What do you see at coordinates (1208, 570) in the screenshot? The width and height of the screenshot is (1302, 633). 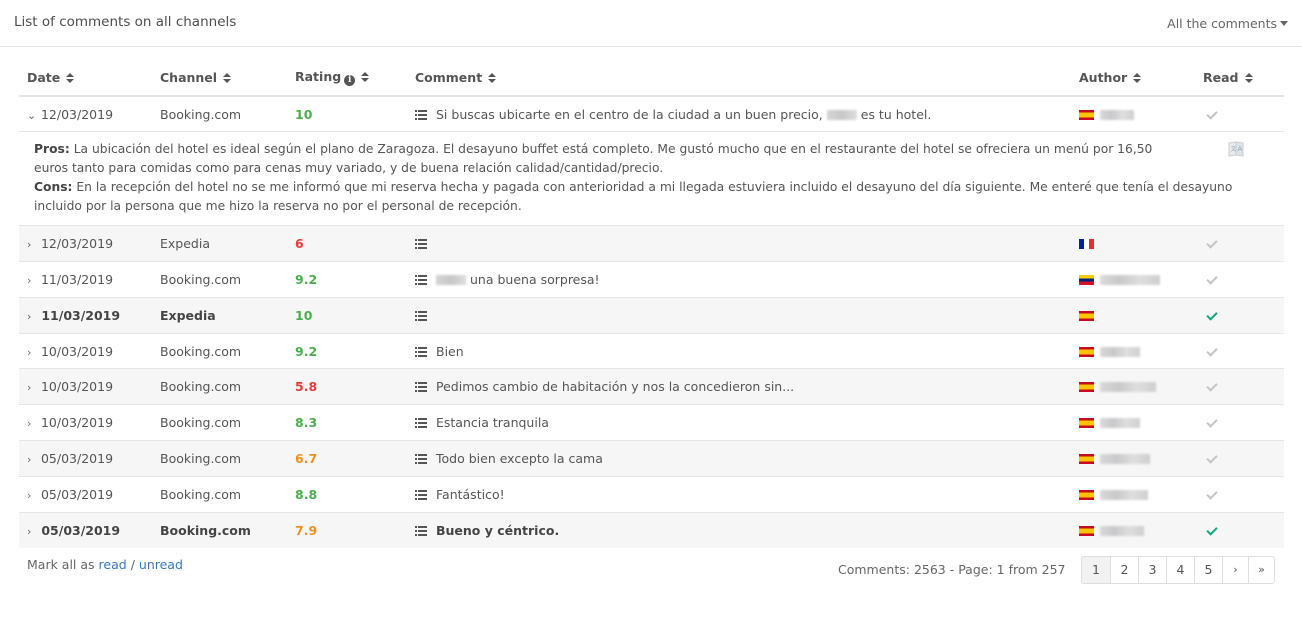 I see `page-button-5: 5` at bounding box center [1208, 570].